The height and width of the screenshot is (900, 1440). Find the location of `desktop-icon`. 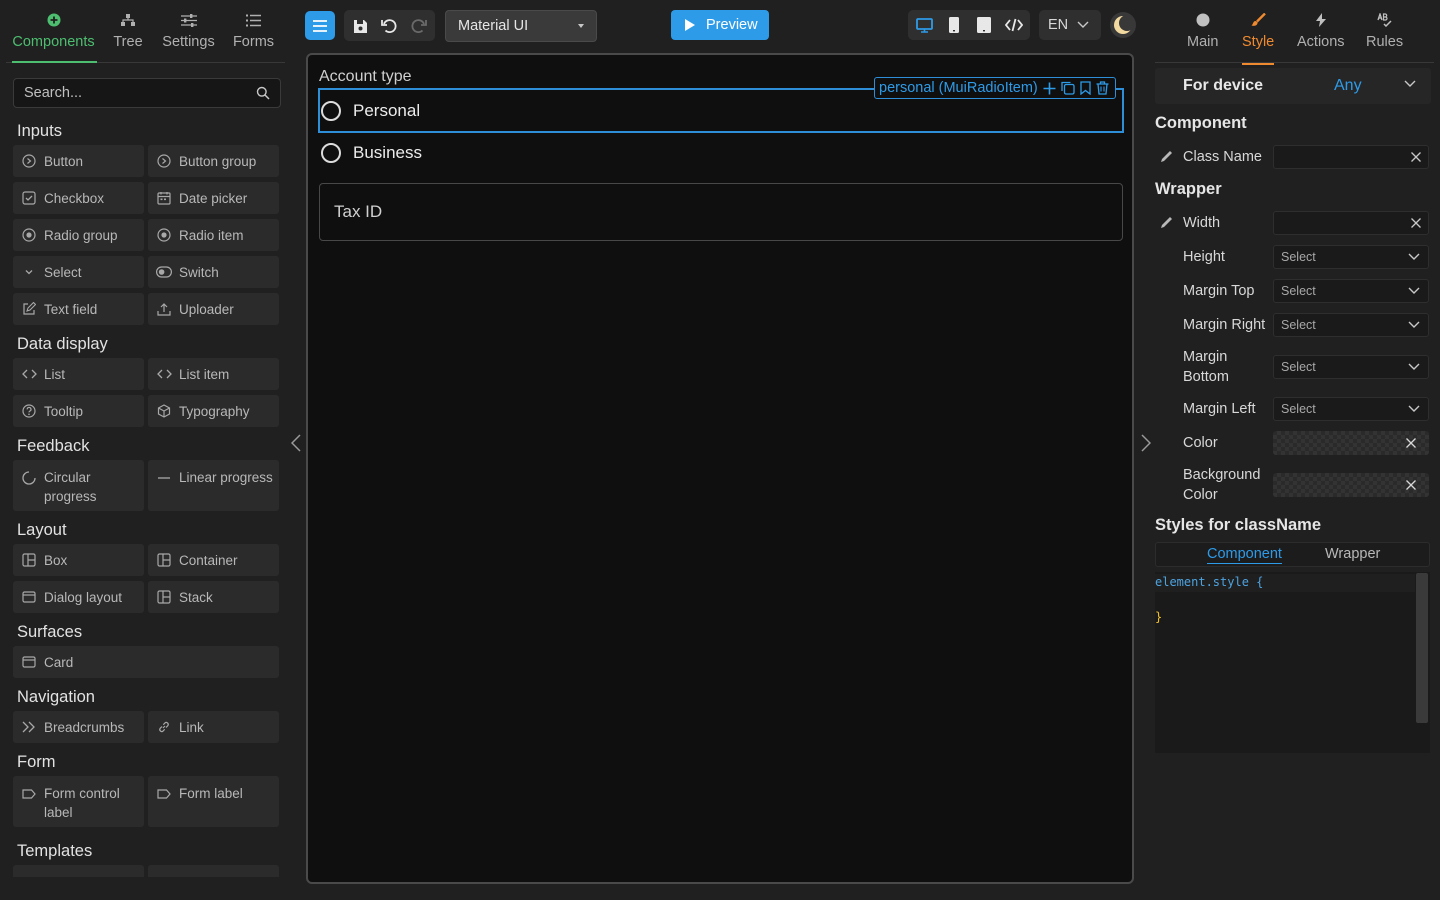

desktop-icon is located at coordinates (924, 25).